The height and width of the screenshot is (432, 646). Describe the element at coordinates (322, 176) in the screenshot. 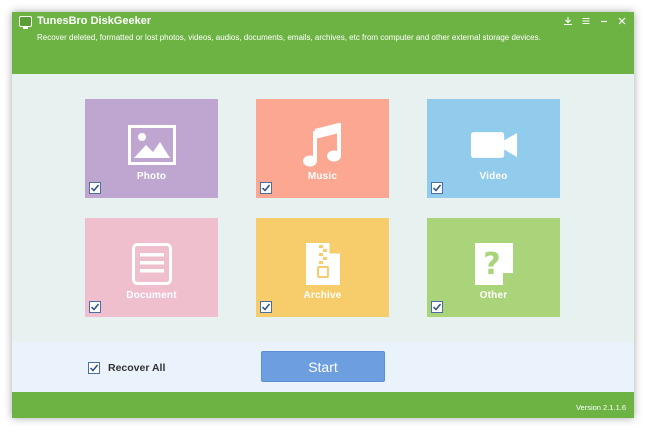

I see `category-label: Music` at that location.